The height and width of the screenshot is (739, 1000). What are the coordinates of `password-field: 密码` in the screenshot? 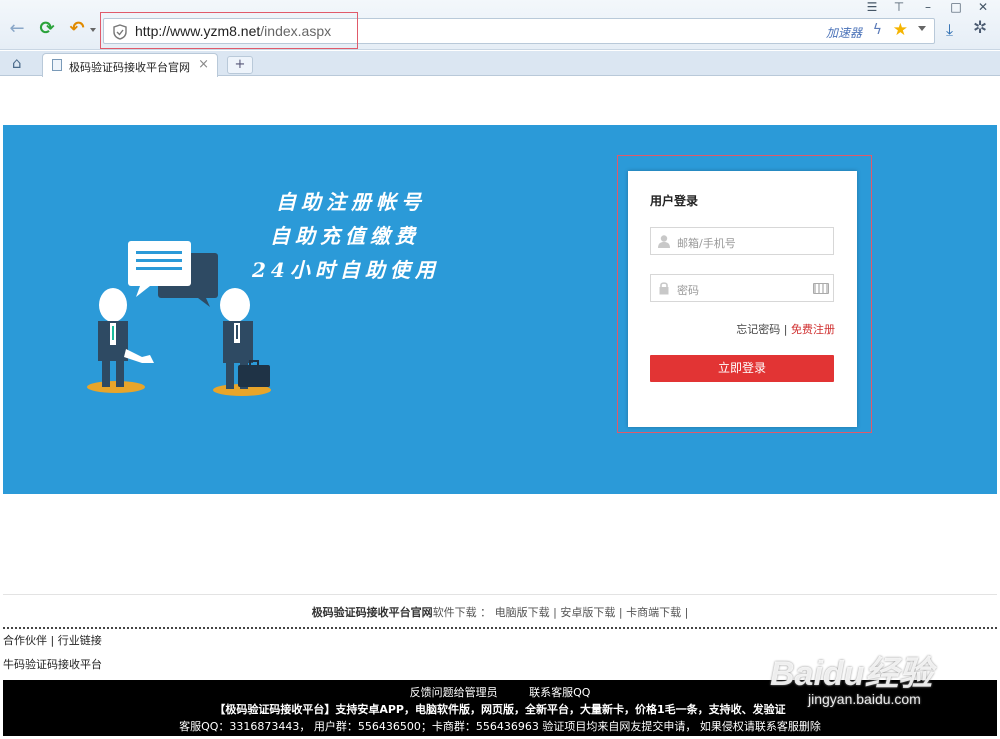 It's located at (742, 288).